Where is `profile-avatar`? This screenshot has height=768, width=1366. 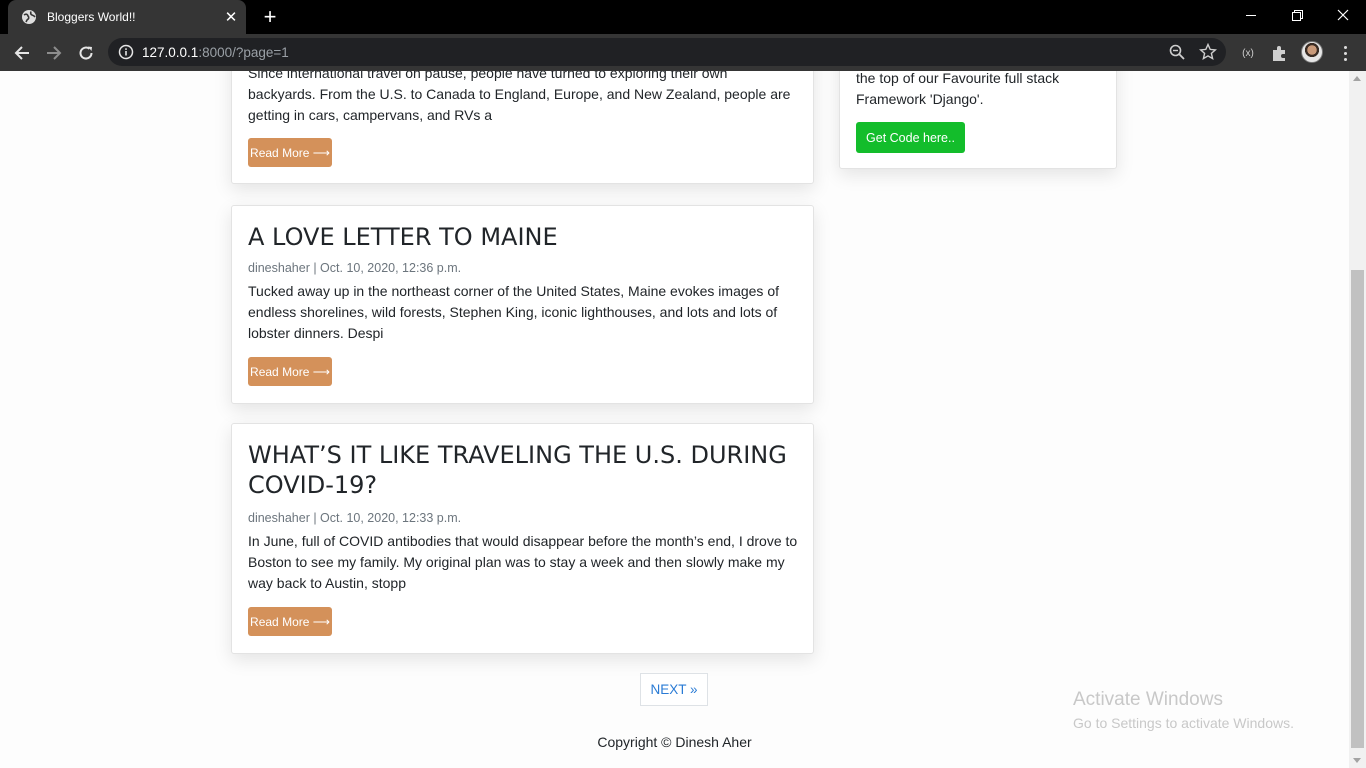 profile-avatar is located at coordinates (1312, 52).